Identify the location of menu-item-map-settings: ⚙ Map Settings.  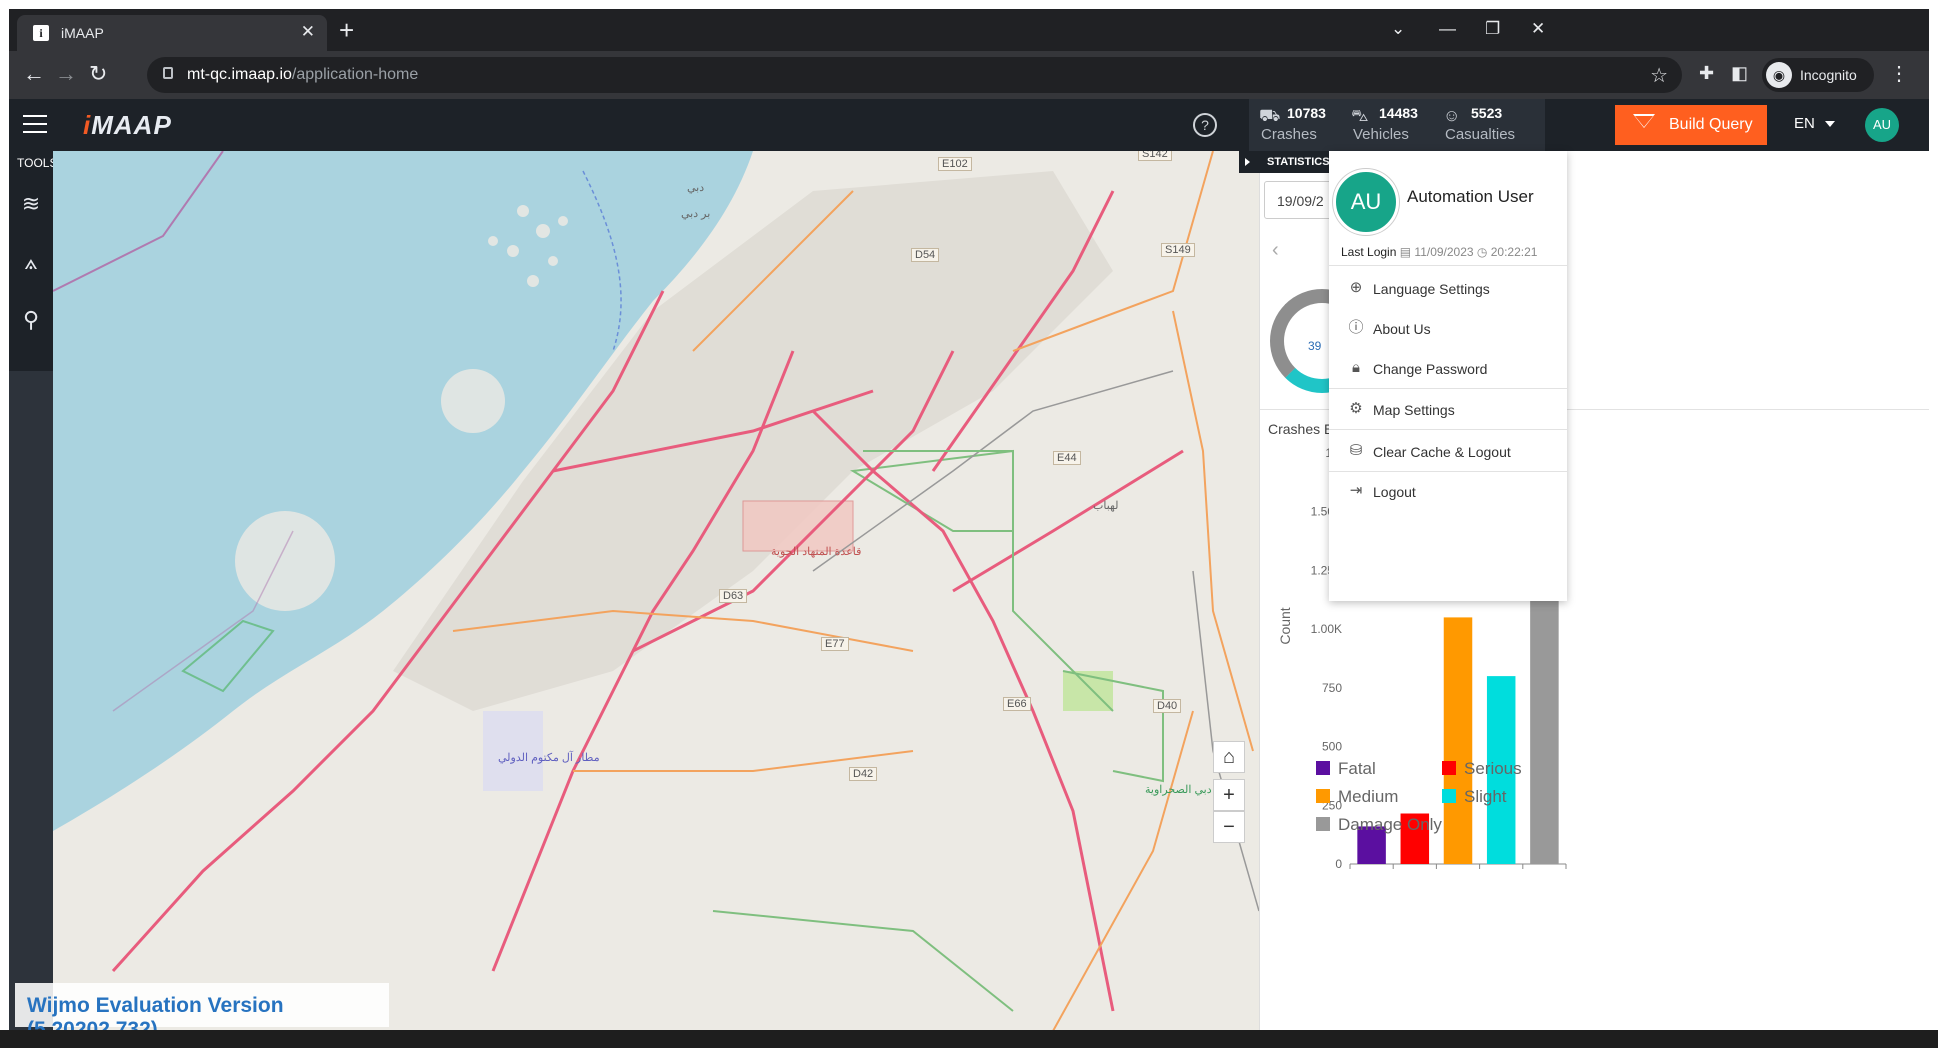
(1448, 410).